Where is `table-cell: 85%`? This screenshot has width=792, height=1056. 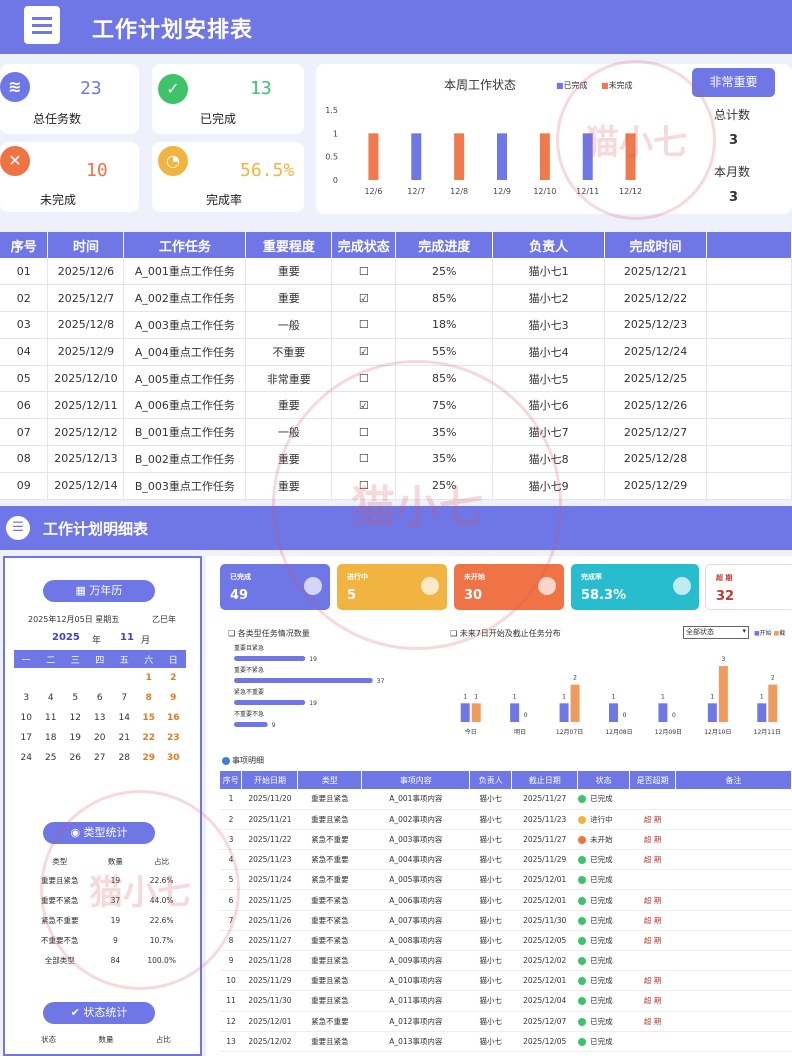
table-cell: 85% is located at coordinates (444, 379).